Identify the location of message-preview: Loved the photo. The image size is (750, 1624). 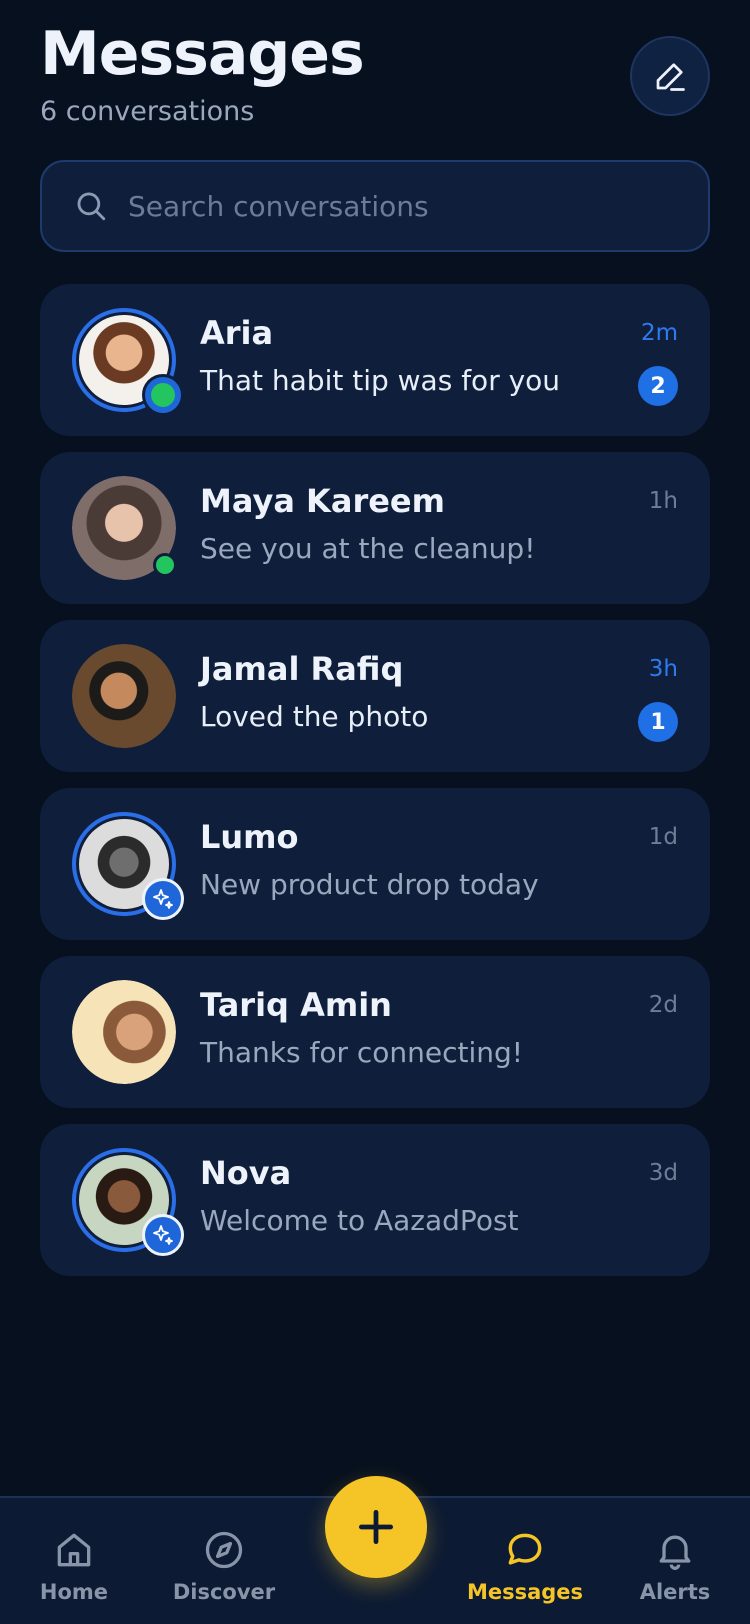
(314, 716).